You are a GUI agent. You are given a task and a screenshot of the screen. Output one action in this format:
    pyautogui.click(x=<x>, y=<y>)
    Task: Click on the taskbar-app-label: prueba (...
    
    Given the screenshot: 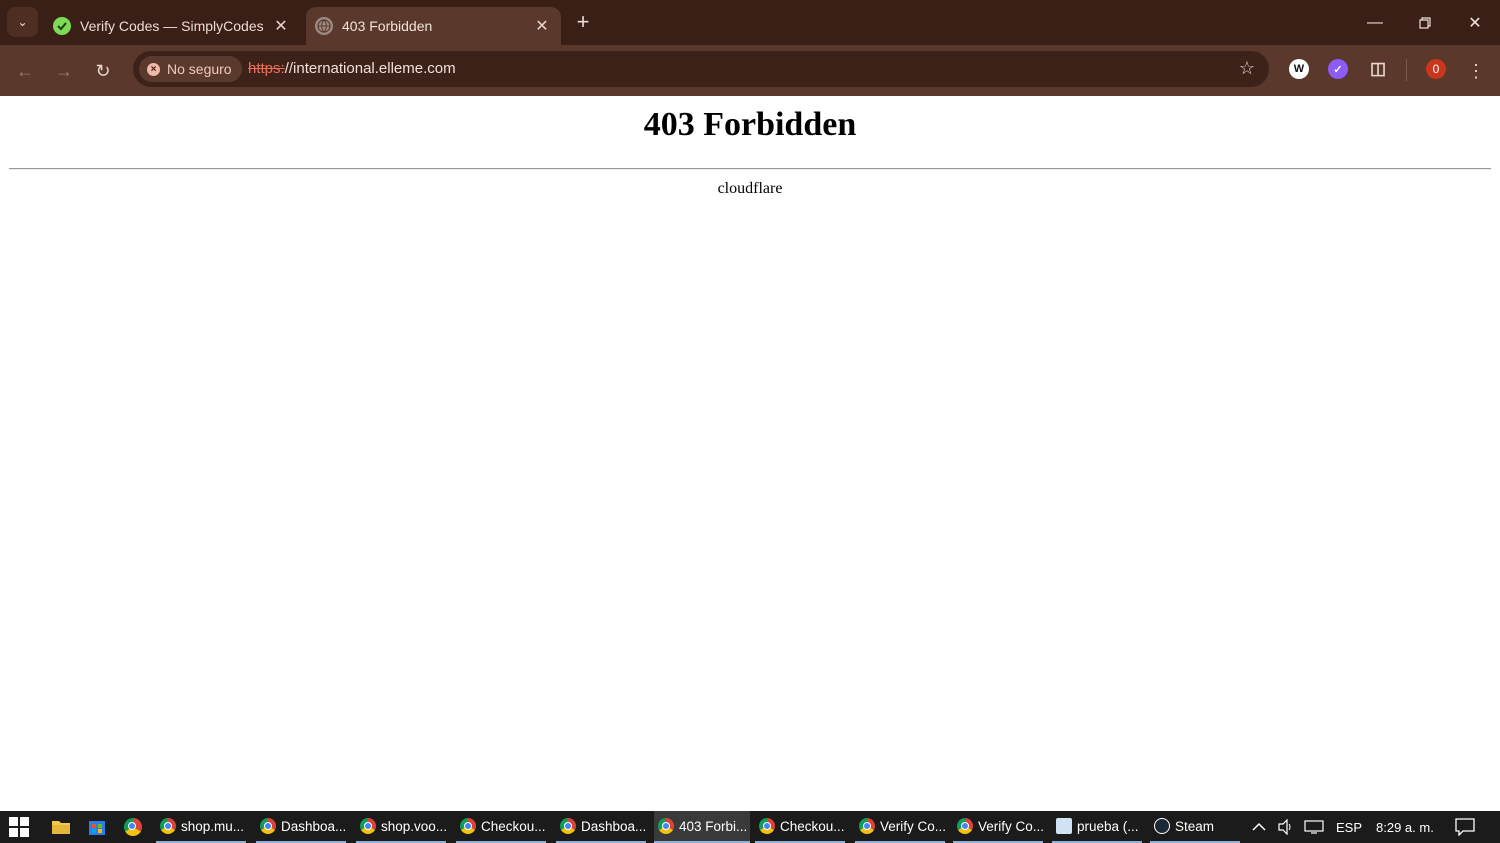 What is the action you would take?
    pyautogui.click(x=1108, y=826)
    